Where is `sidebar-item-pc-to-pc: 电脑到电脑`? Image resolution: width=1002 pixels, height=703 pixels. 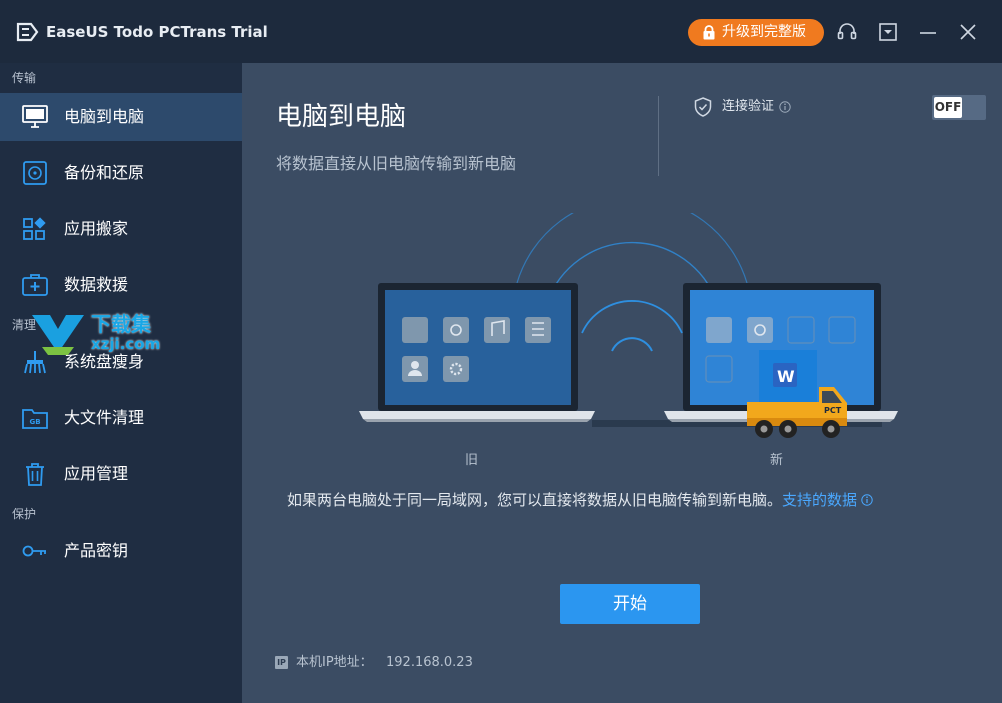
sidebar-item-pc-to-pc: 电脑到电脑 is located at coordinates (121, 117).